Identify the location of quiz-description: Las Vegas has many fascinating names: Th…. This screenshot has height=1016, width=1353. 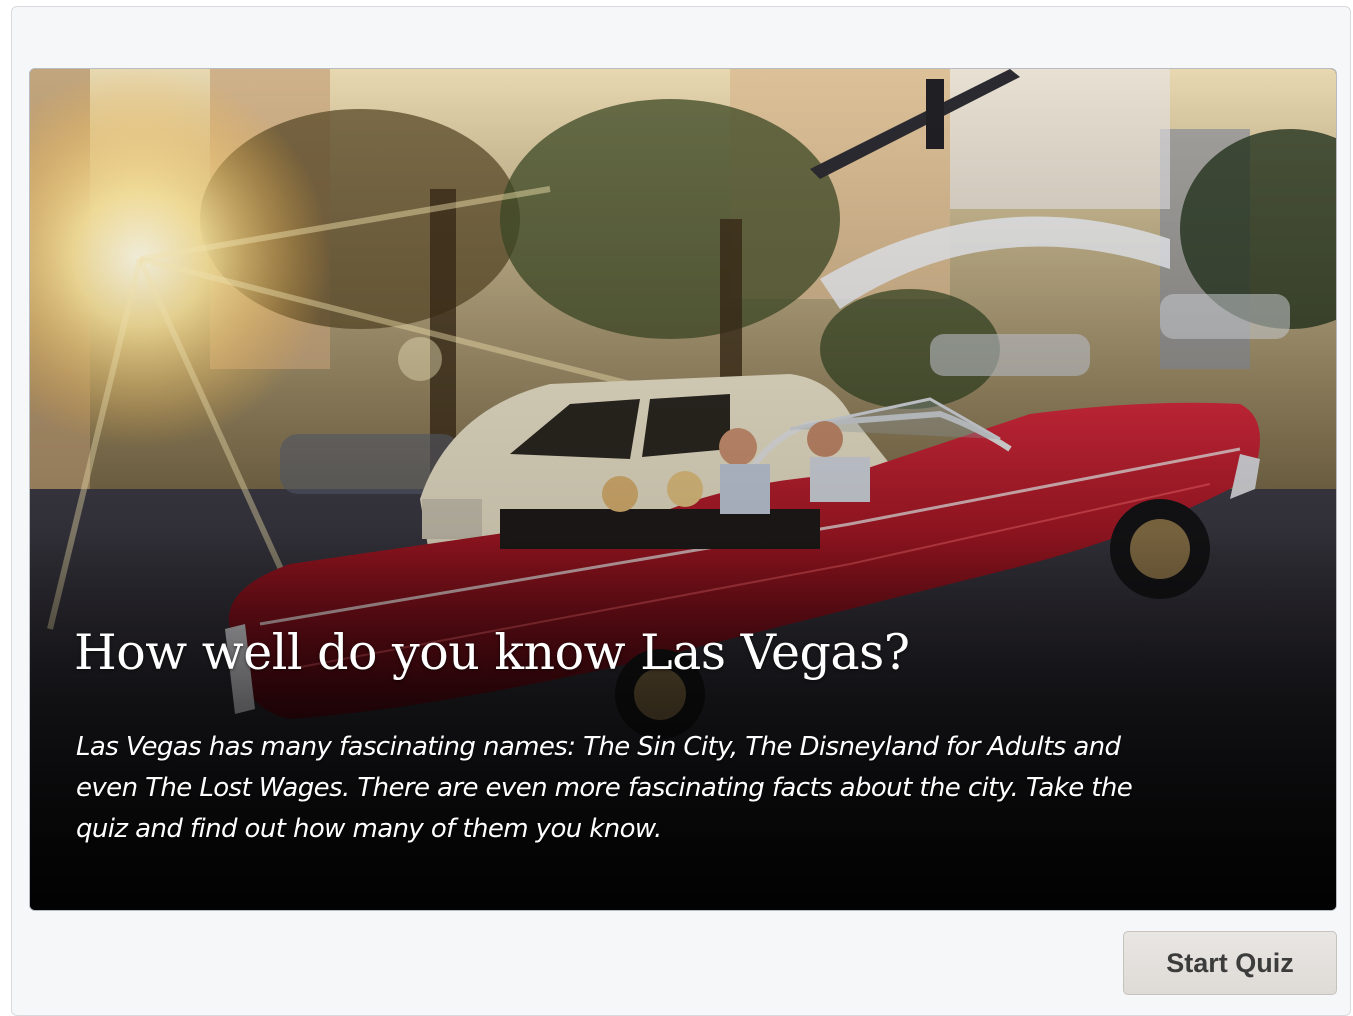
(604, 788).